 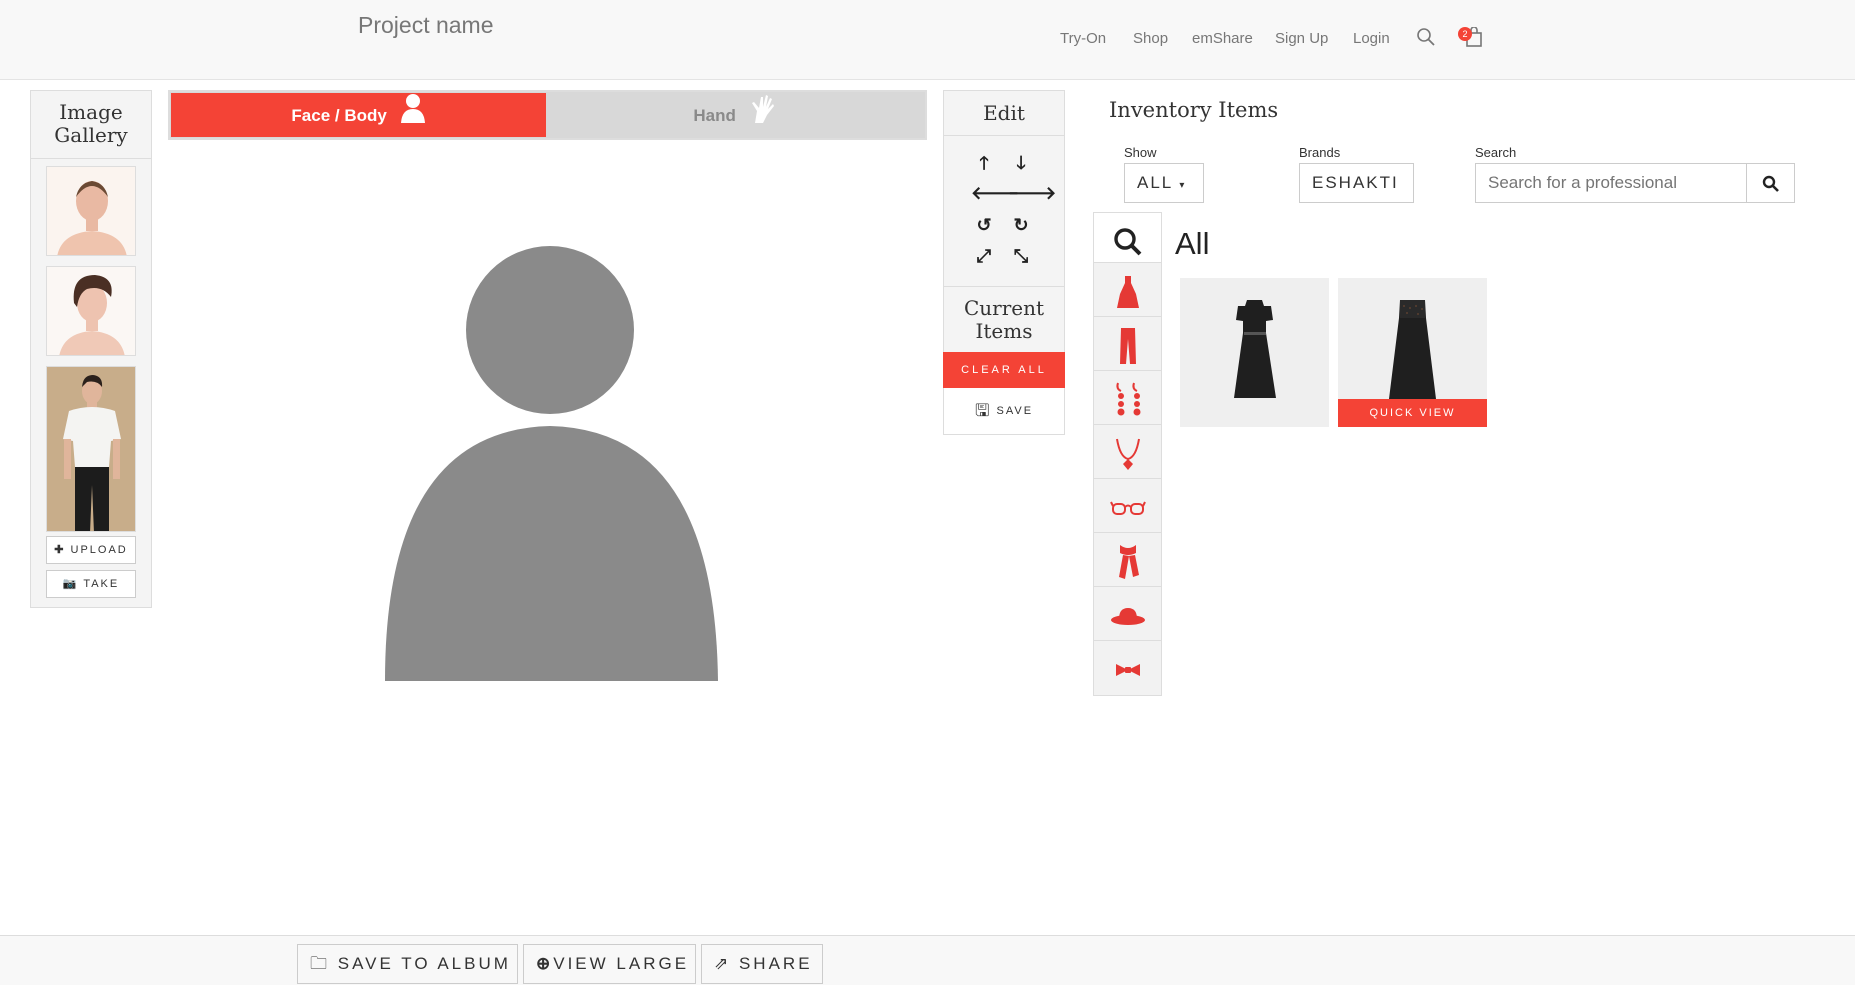 What do you see at coordinates (763, 116) in the screenshot?
I see `hand-icon` at bounding box center [763, 116].